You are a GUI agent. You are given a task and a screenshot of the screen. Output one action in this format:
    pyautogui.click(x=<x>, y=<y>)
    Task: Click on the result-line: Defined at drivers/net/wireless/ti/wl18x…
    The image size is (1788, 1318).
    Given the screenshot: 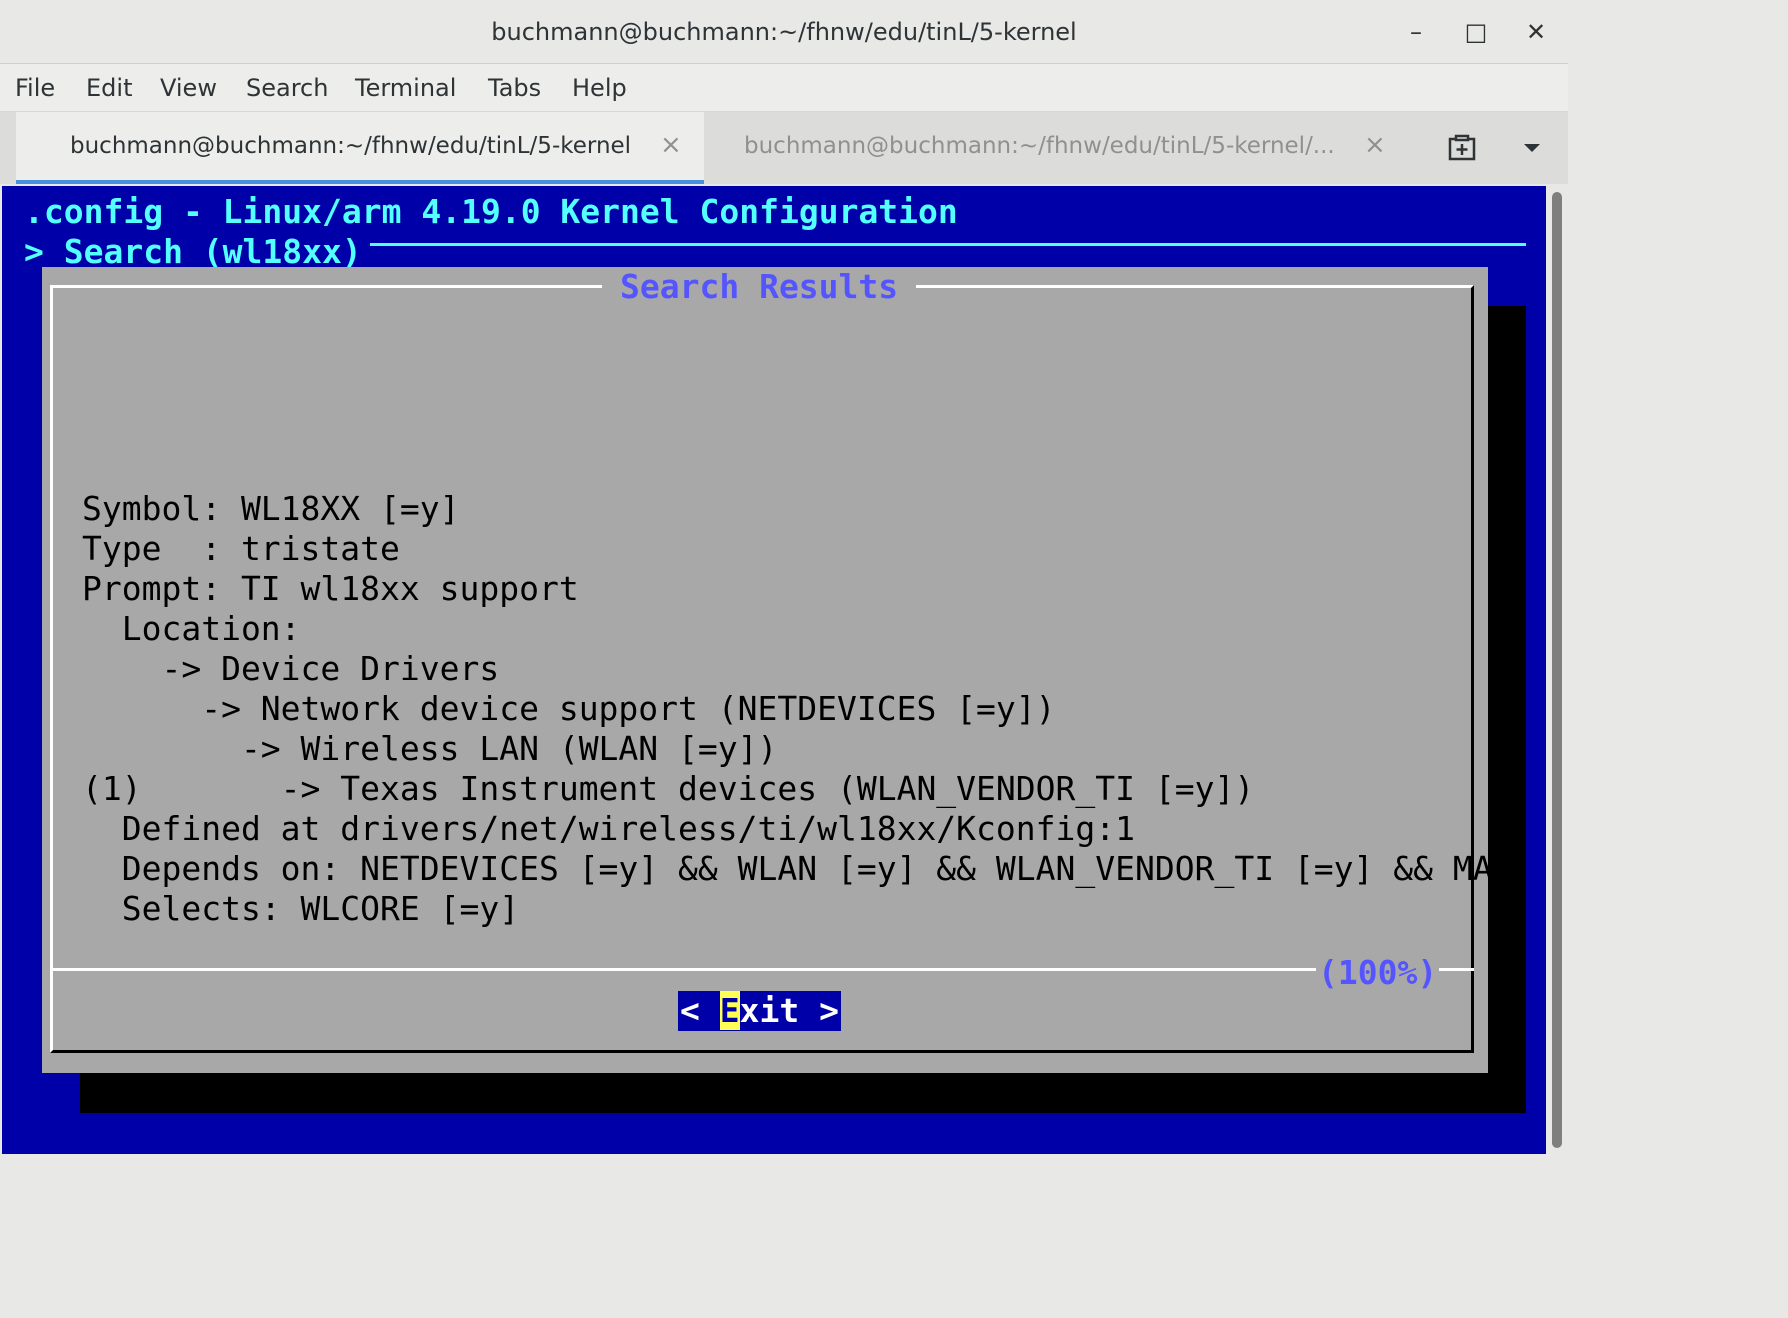 What is the action you would take?
    pyautogui.click(x=608, y=828)
    